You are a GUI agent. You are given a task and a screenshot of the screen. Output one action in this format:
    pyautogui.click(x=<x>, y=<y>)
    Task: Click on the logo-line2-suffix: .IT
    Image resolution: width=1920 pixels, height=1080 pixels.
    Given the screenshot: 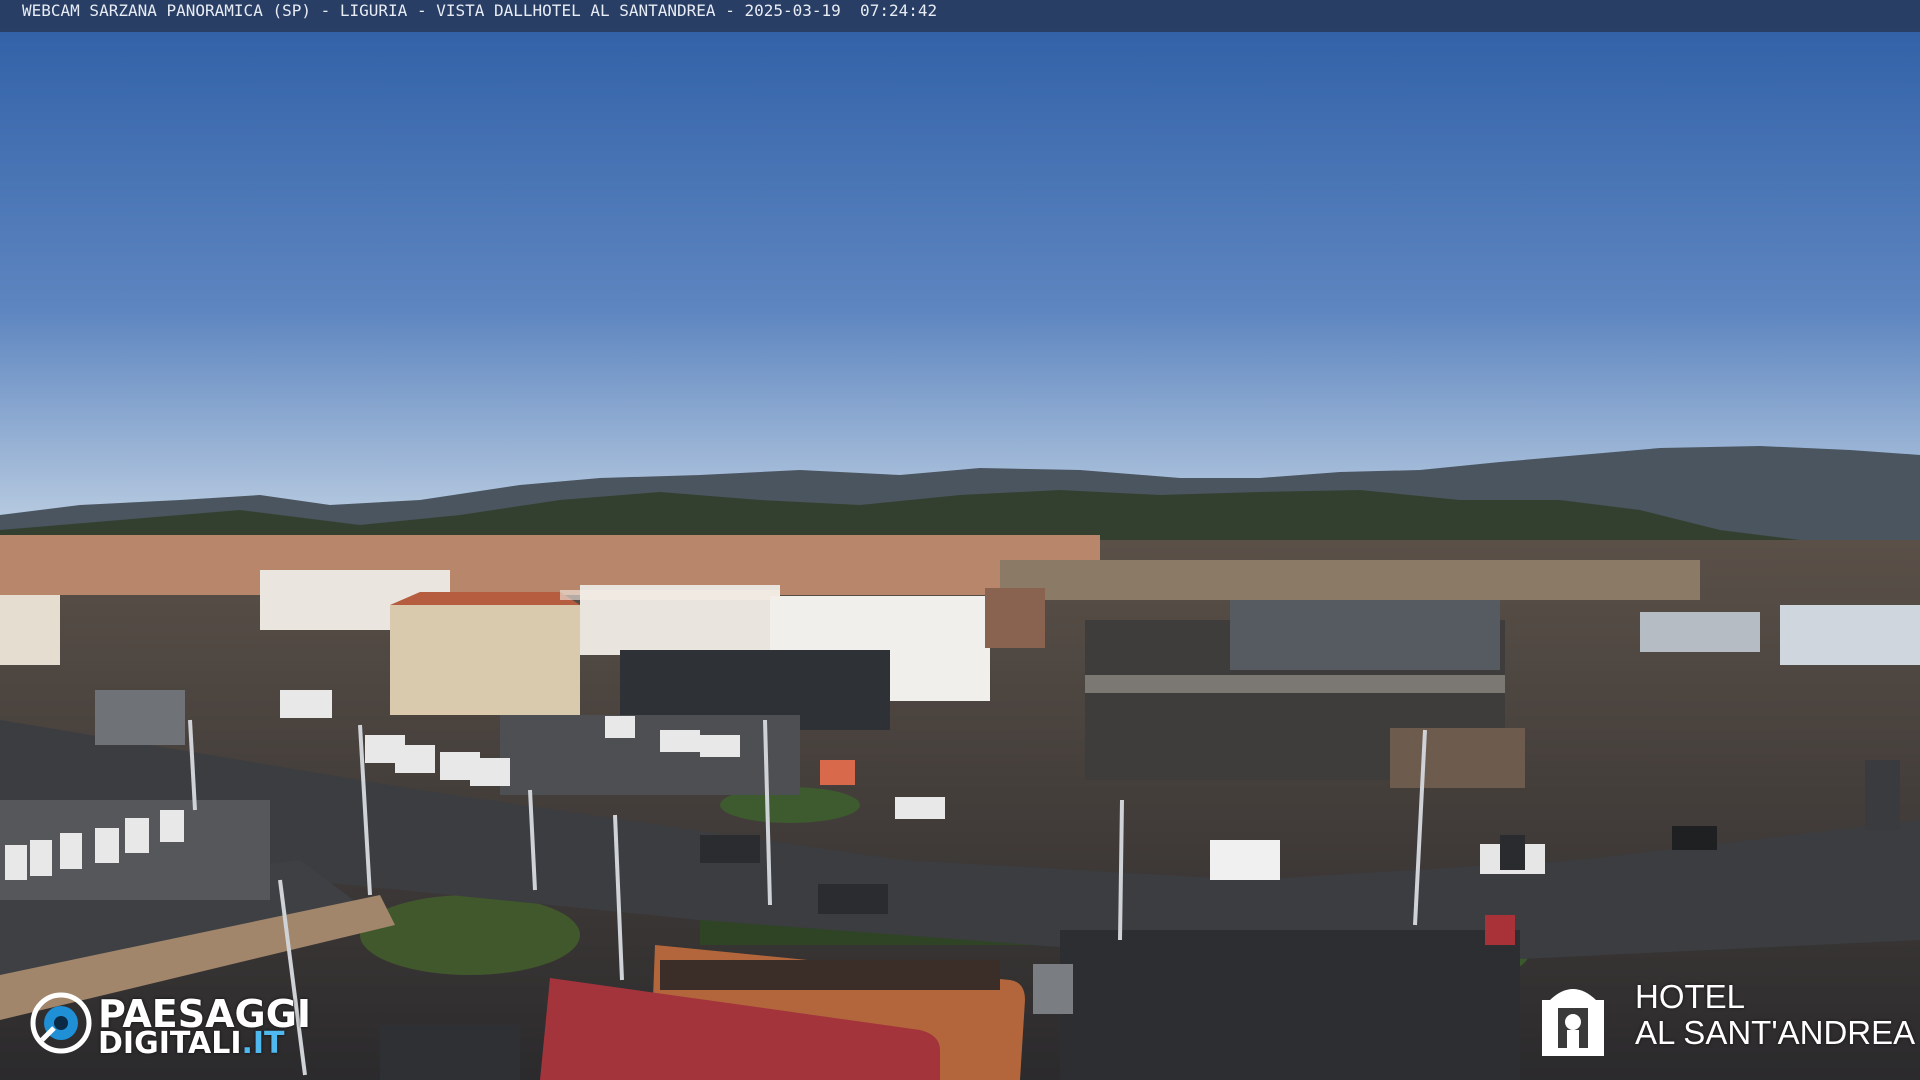 What is the action you would take?
    pyautogui.click(x=263, y=1043)
    